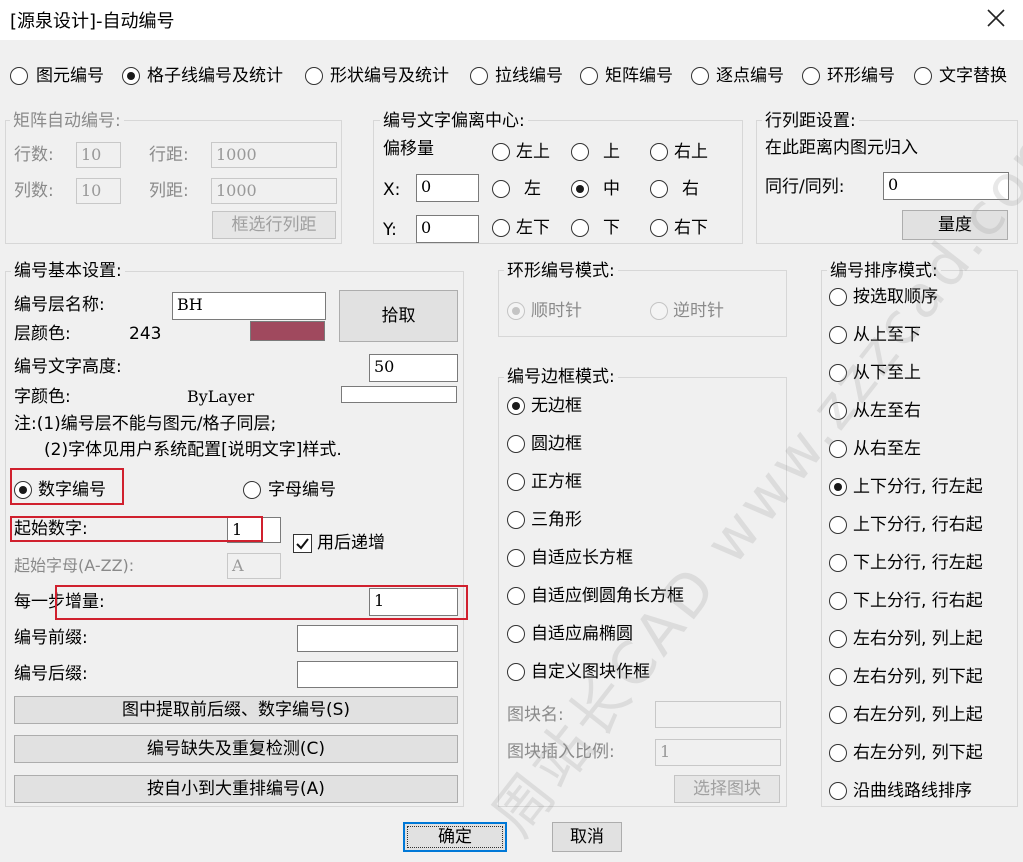  What do you see at coordinates (918, 487) in the screenshot?
I see `sort-option-label: 上下分行, 行左起` at bounding box center [918, 487].